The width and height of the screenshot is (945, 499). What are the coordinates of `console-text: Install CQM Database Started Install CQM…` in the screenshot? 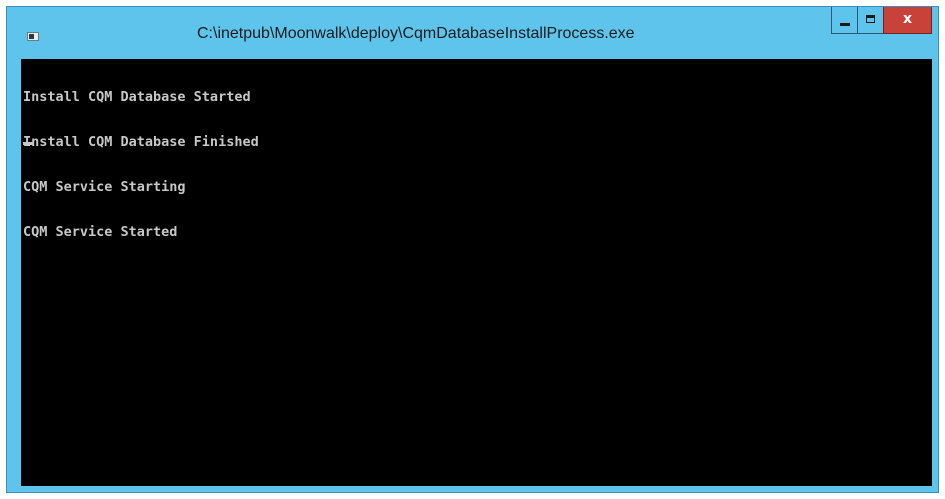 It's located at (141, 165).